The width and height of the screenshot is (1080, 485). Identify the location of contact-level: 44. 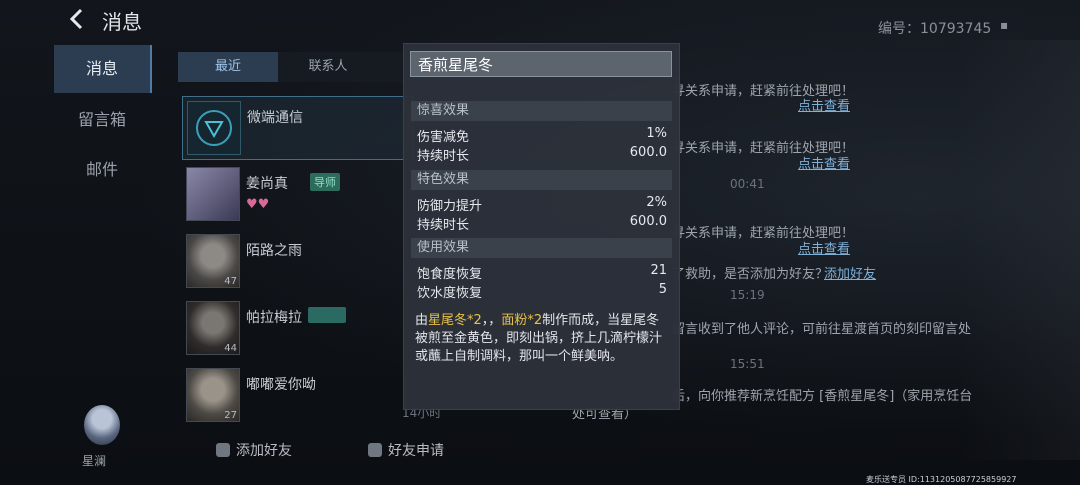
(230, 348).